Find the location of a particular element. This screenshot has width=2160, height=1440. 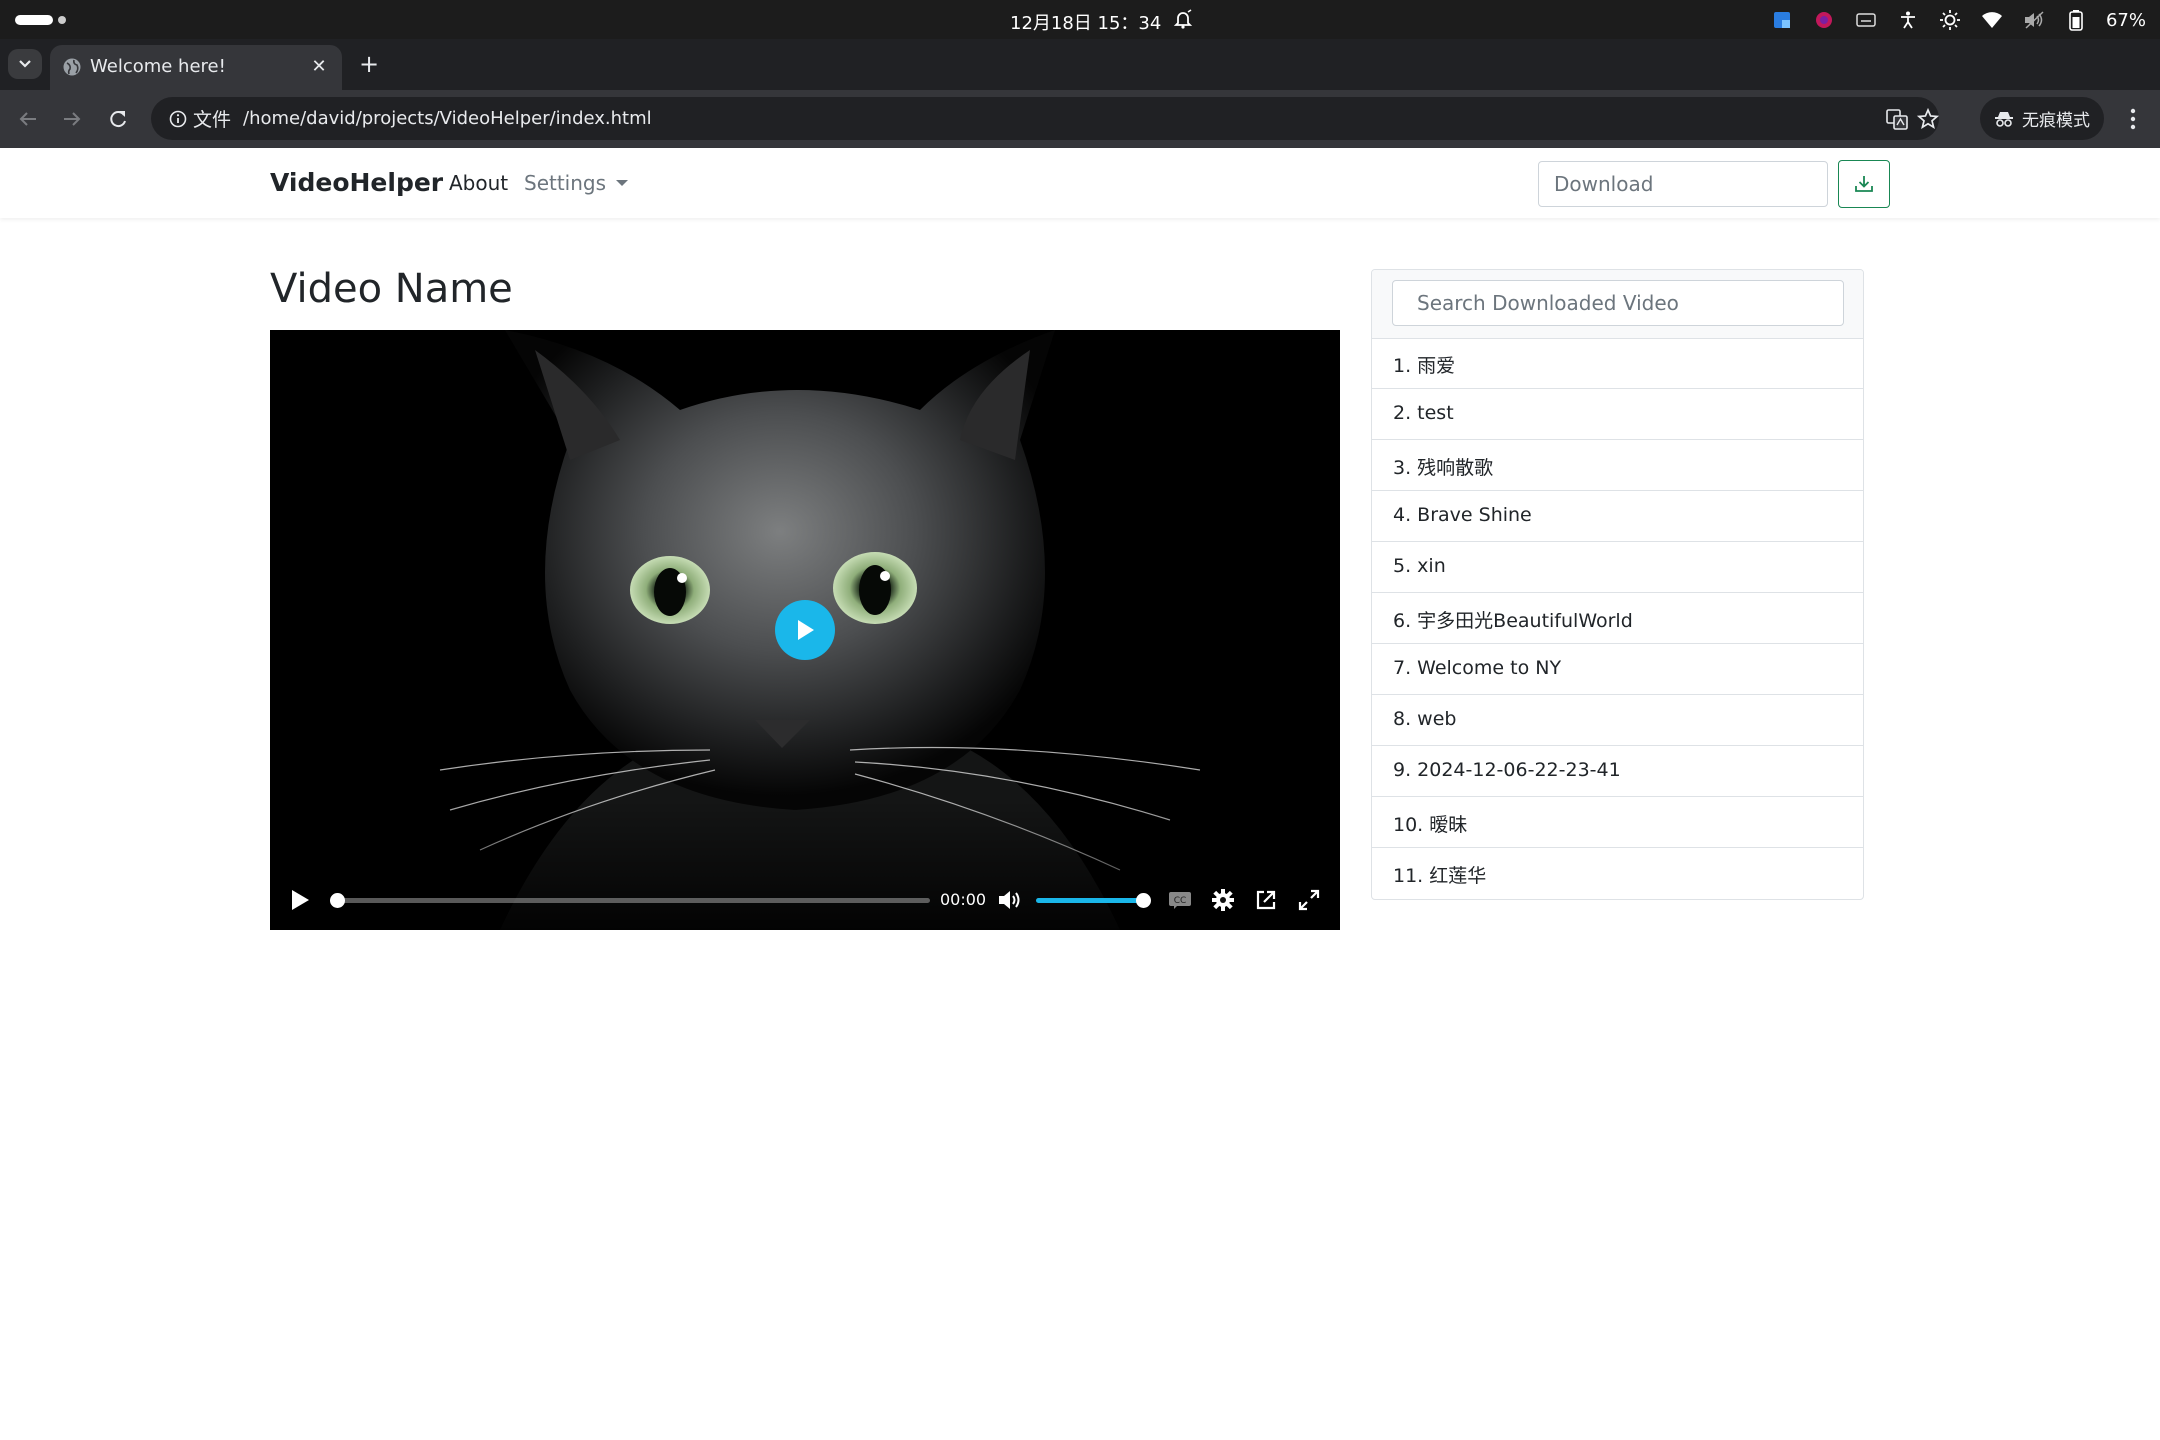

chevron-down-icon is located at coordinates (25, 64).